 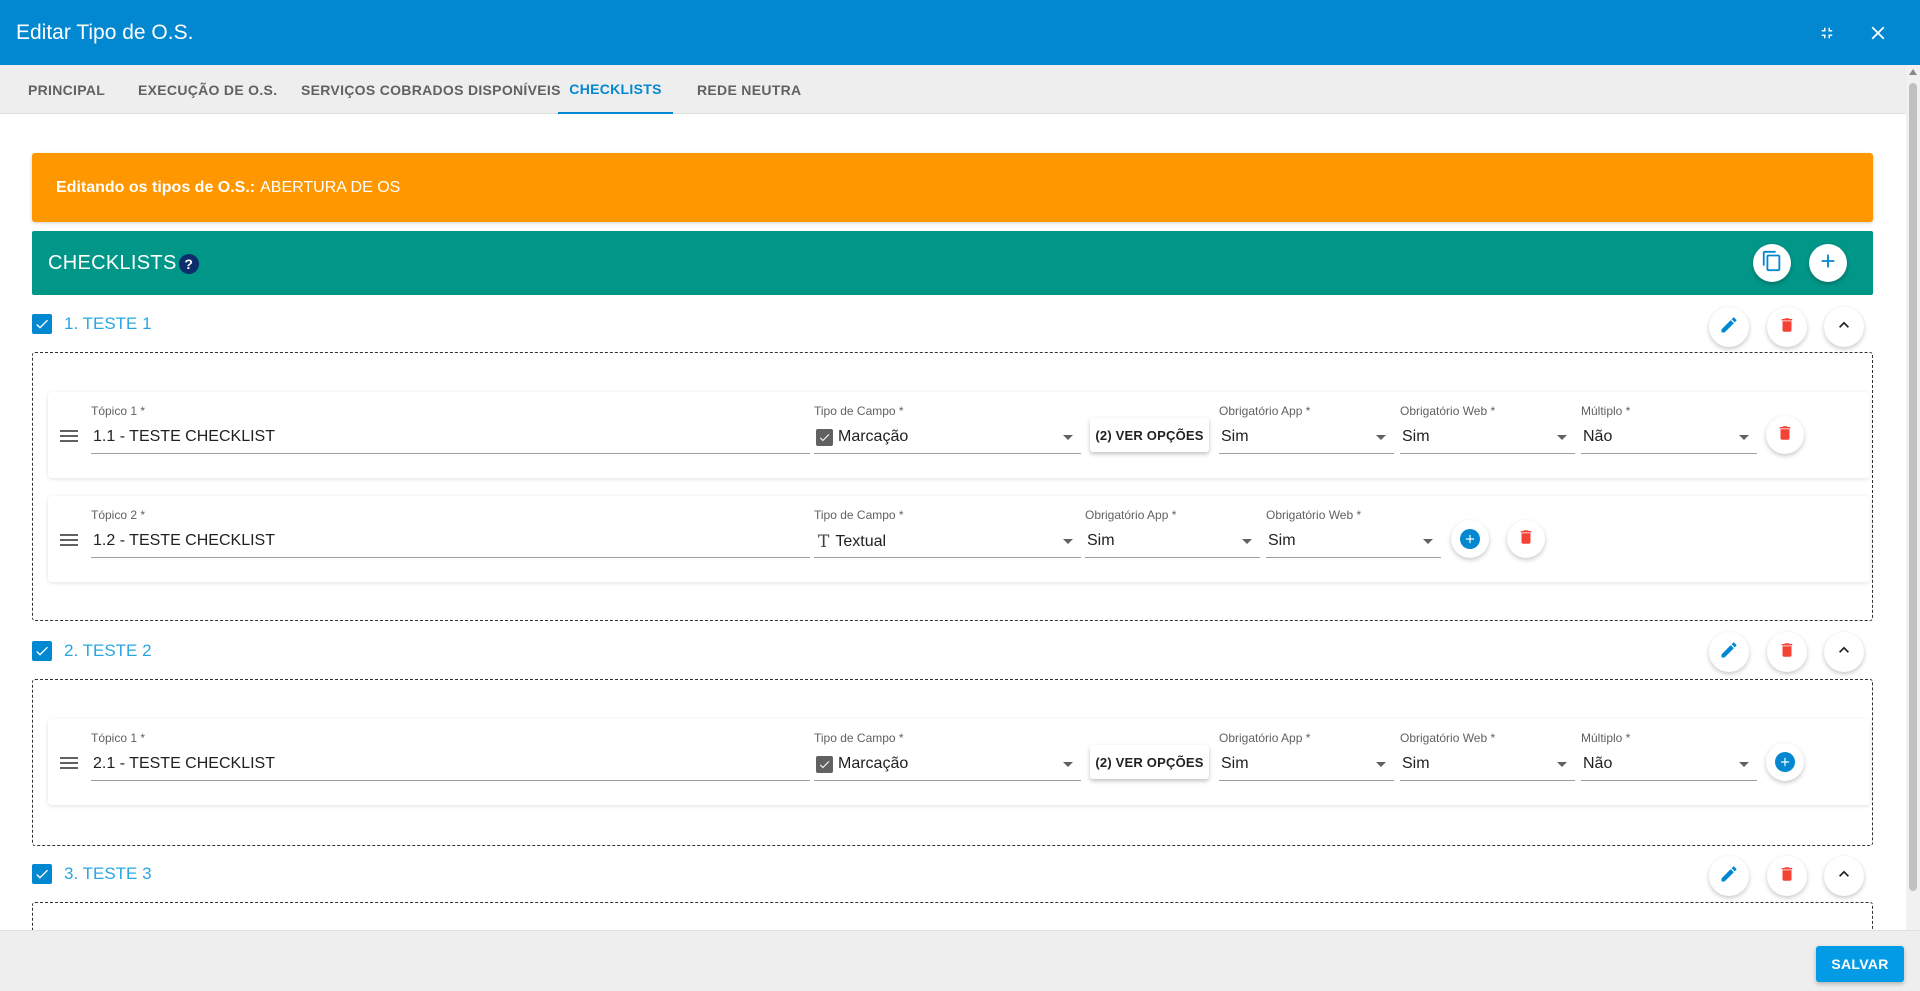 I want to click on copy-checklist-button, so click(x=1772, y=263).